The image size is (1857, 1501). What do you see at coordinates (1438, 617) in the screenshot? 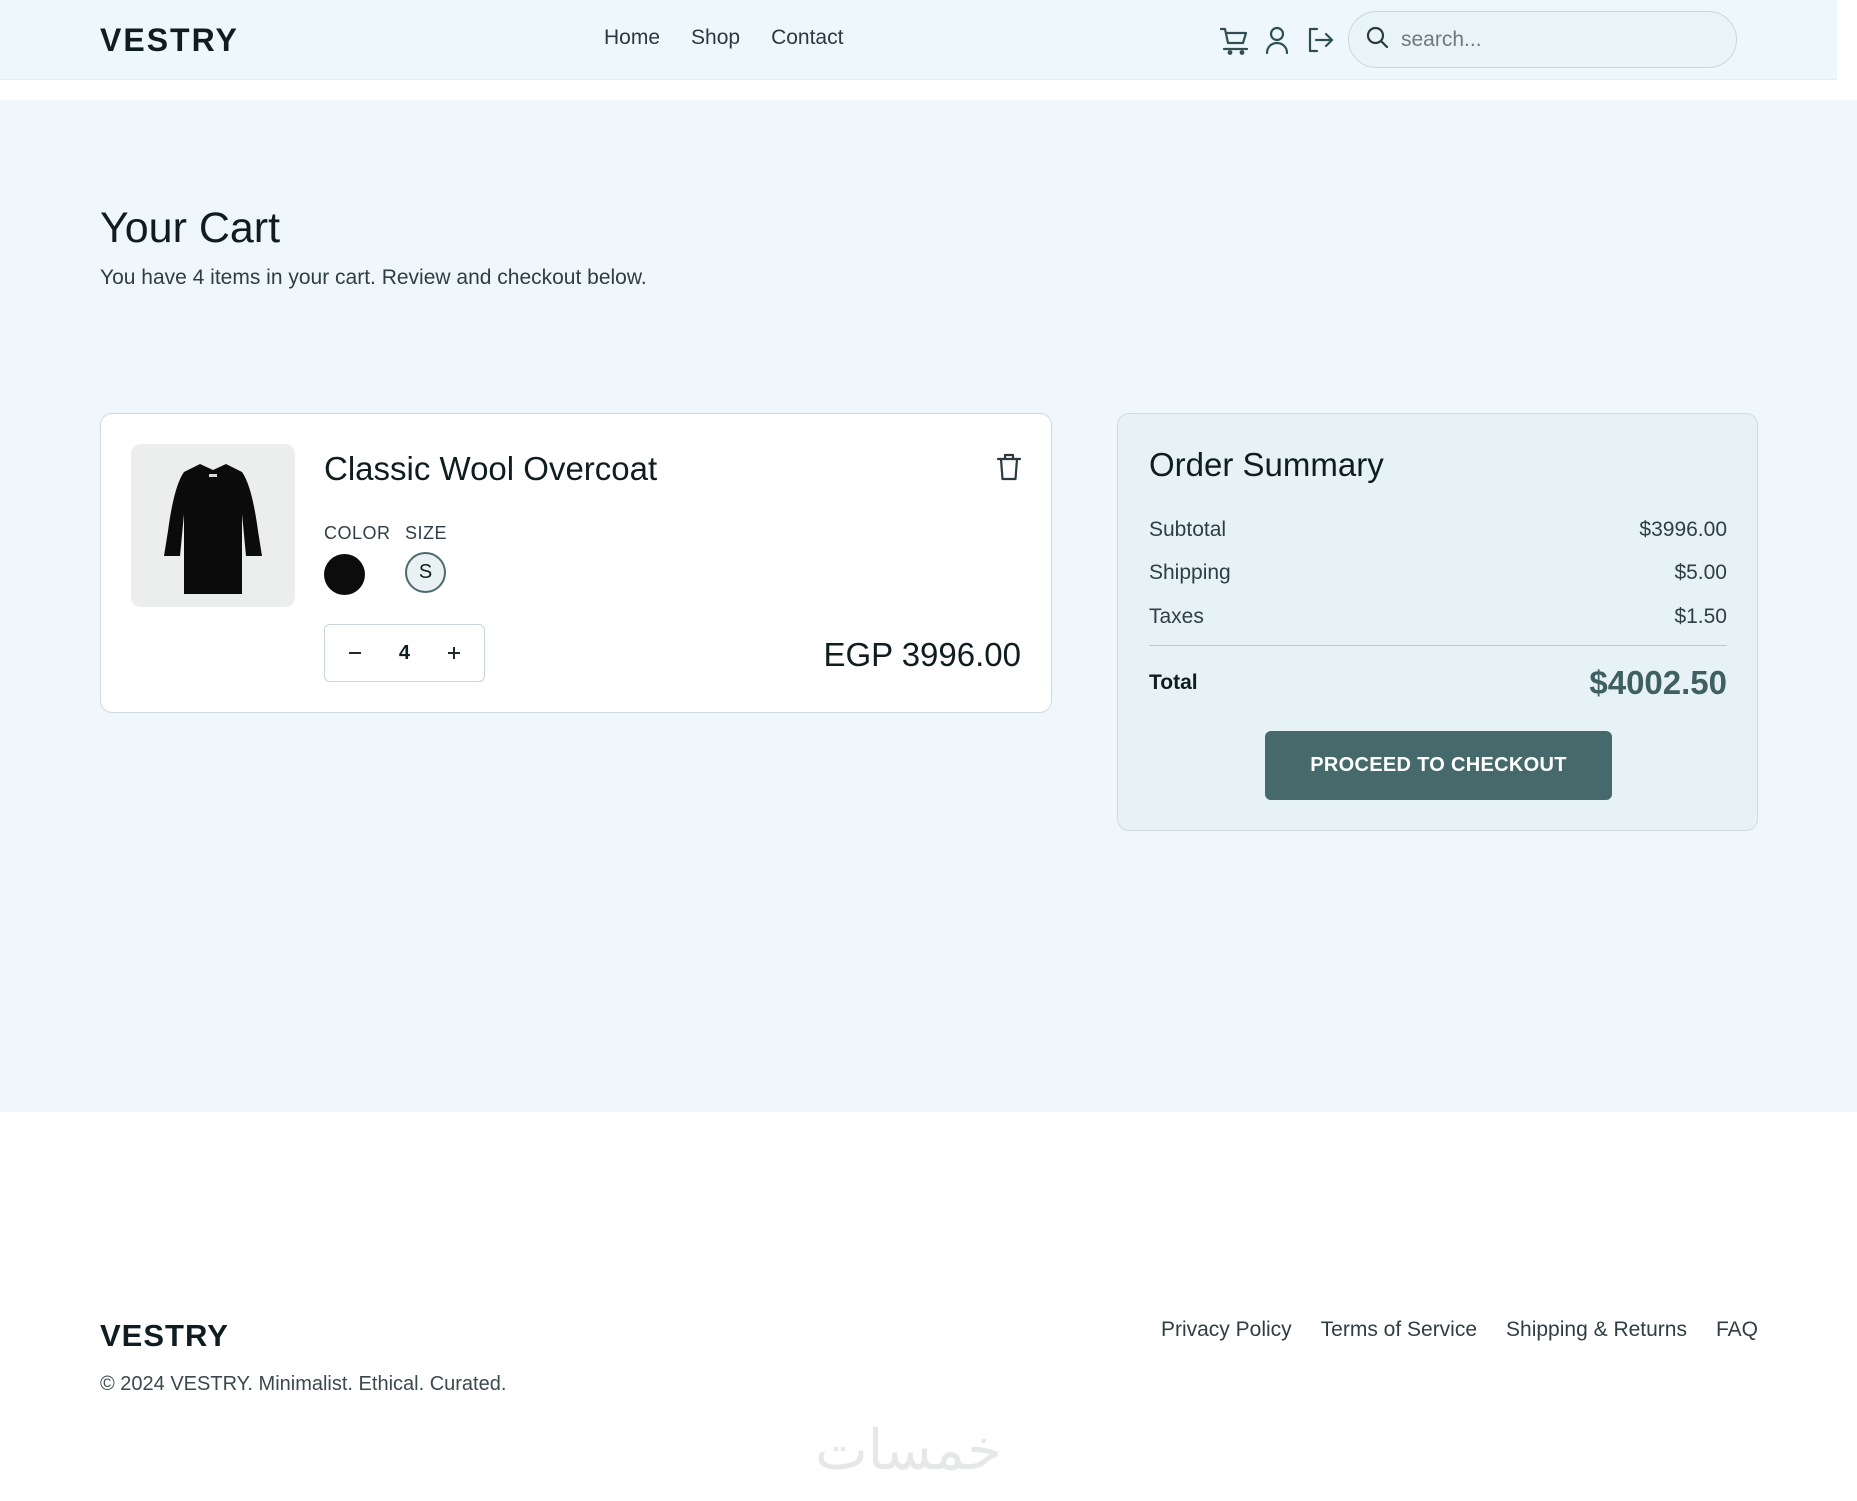
I see `taxes-row: Taxes $1.50` at bounding box center [1438, 617].